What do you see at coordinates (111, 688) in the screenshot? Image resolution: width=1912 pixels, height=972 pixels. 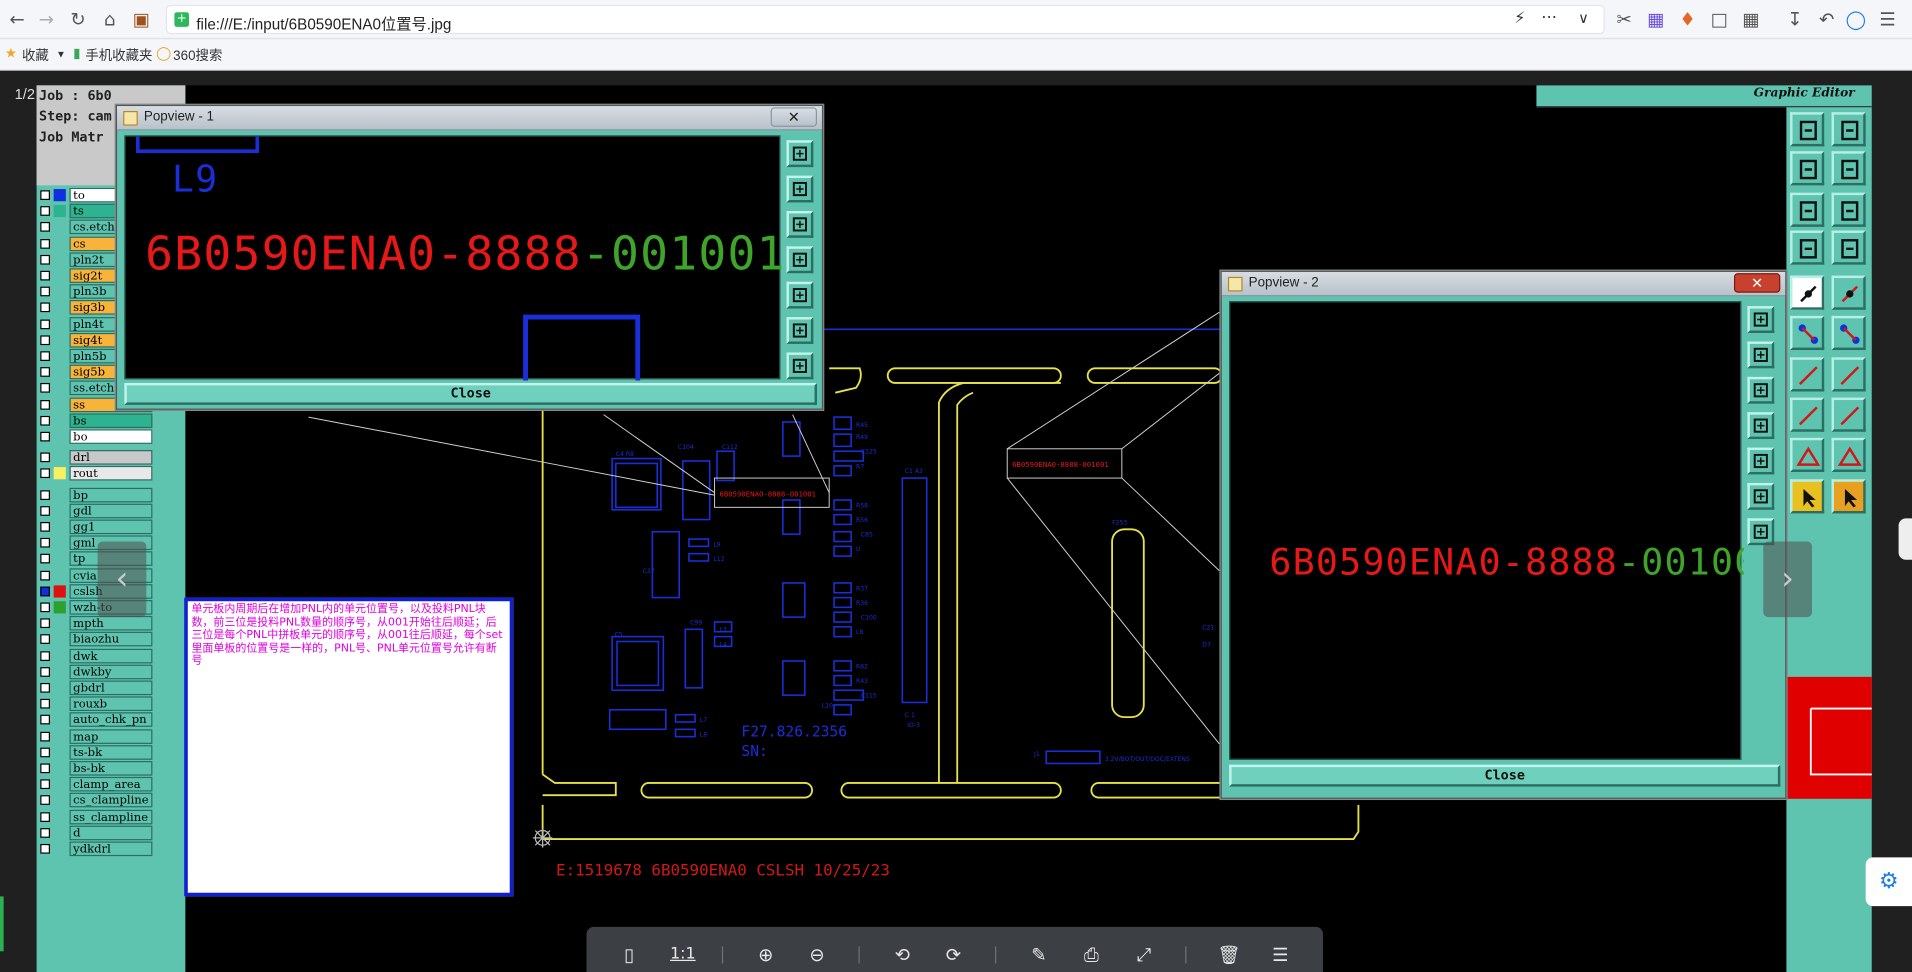 I see `layer-name: gbdrl` at bounding box center [111, 688].